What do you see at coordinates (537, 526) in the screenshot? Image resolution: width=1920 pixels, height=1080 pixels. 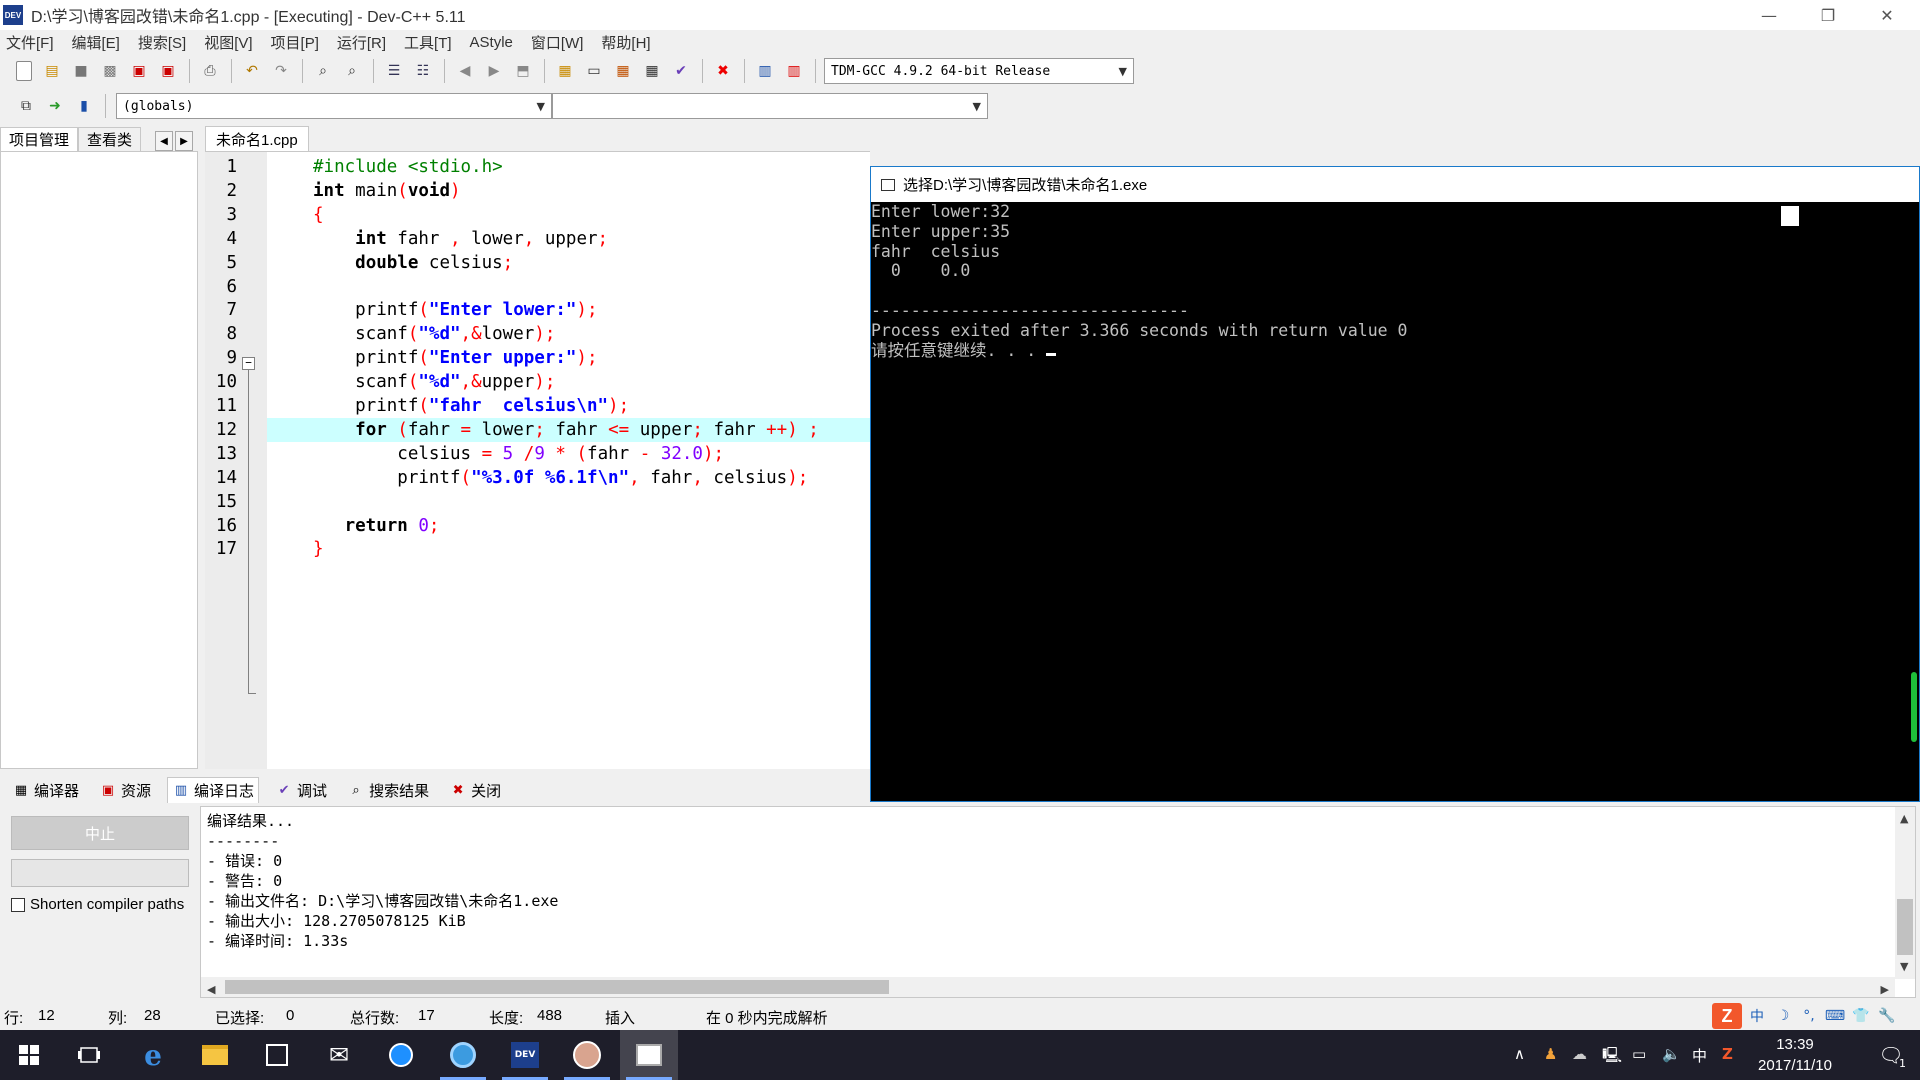 I see `code-line: 16 return 0;` at bounding box center [537, 526].